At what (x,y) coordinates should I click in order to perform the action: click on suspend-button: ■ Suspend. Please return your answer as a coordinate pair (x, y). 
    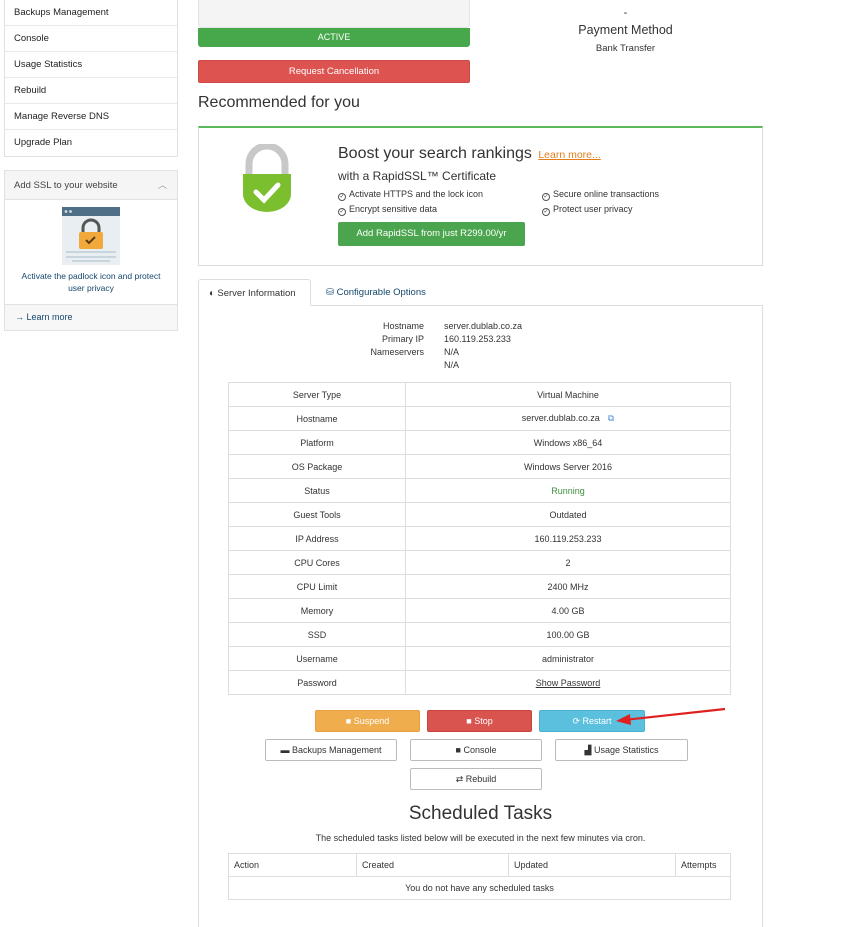
    Looking at the image, I should click on (367, 721).